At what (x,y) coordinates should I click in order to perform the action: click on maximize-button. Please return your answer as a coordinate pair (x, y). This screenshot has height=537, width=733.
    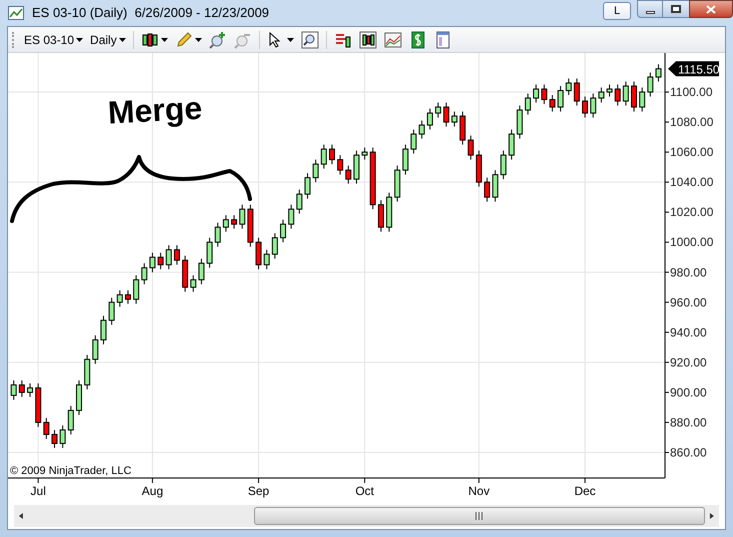
    Looking at the image, I should click on (676, 9).